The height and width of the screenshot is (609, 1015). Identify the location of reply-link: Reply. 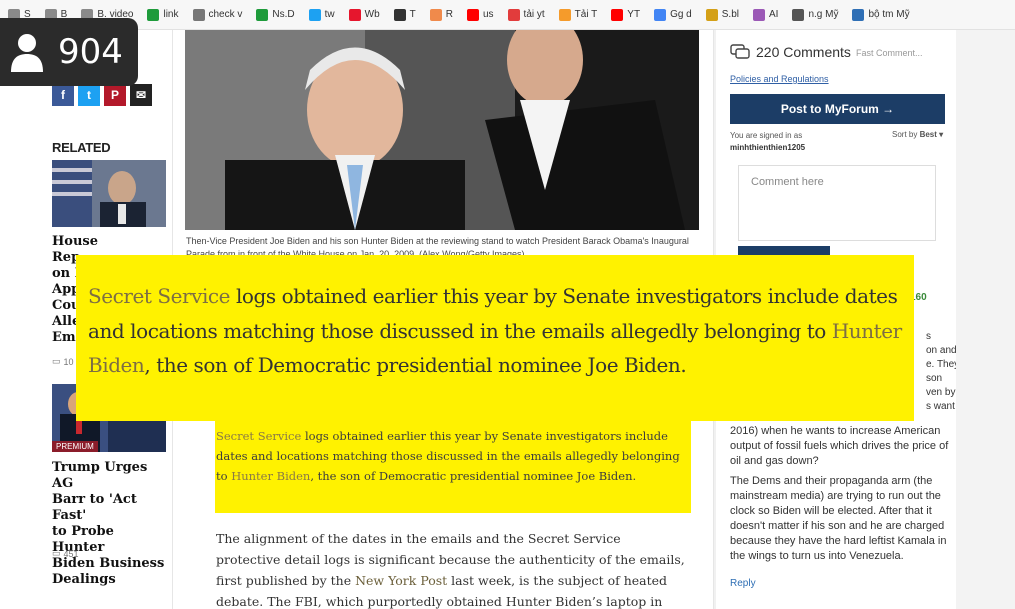
(743, 583).